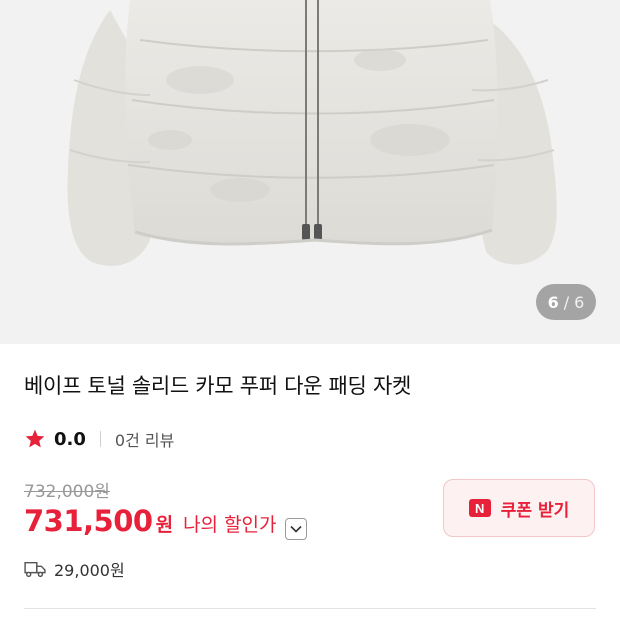  What do you see at coordinates (230, 525) in the screenshot?
I see `my-discount-label: 나의 할인가` at bounding box center [230, 525].